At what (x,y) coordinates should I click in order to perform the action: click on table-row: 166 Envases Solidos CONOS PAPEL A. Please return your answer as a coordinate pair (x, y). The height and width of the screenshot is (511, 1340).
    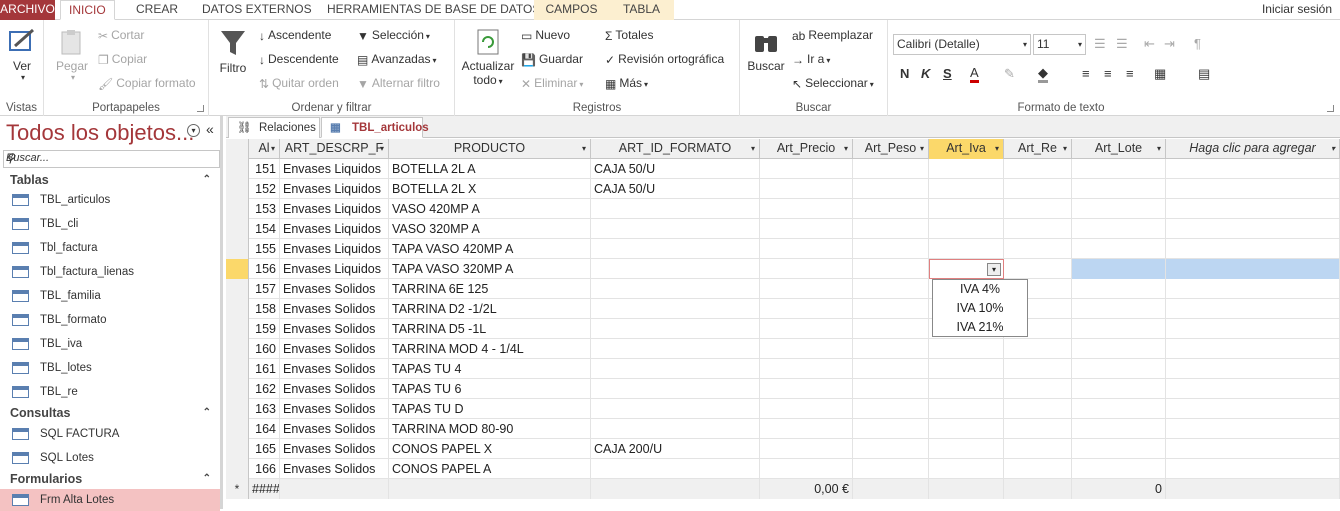
    Looking at the image, I should click on (783, 469).